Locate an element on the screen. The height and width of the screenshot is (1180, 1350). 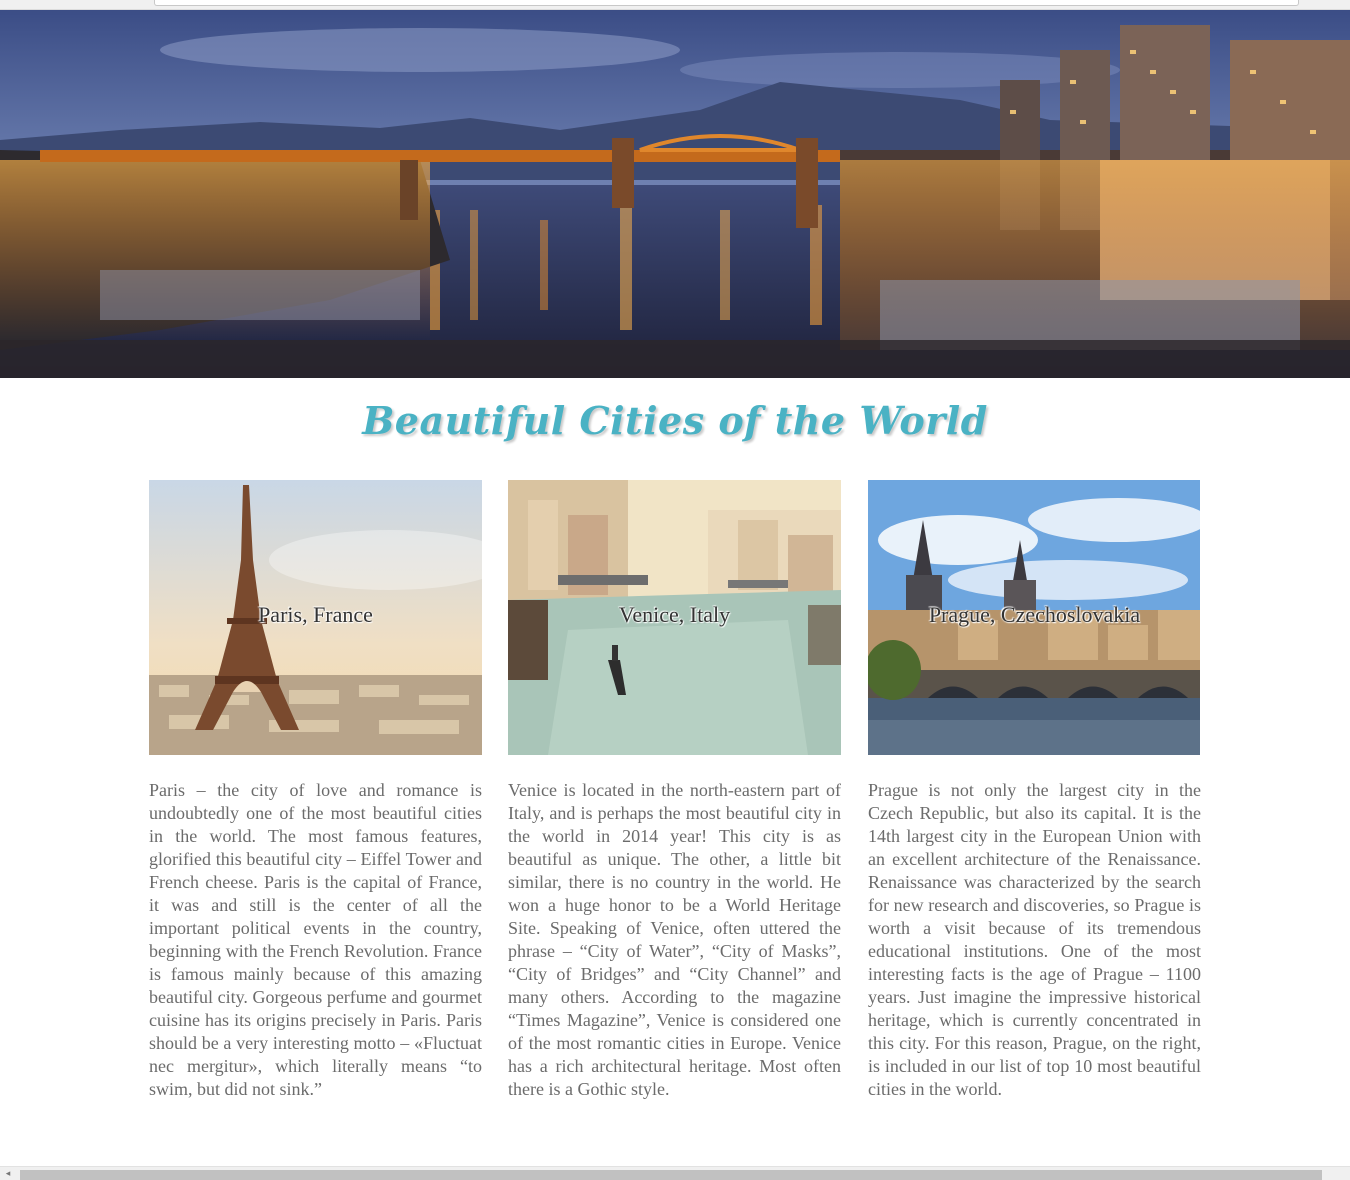
venice-image: Venice, Italy is located at coordinates (674, 617).